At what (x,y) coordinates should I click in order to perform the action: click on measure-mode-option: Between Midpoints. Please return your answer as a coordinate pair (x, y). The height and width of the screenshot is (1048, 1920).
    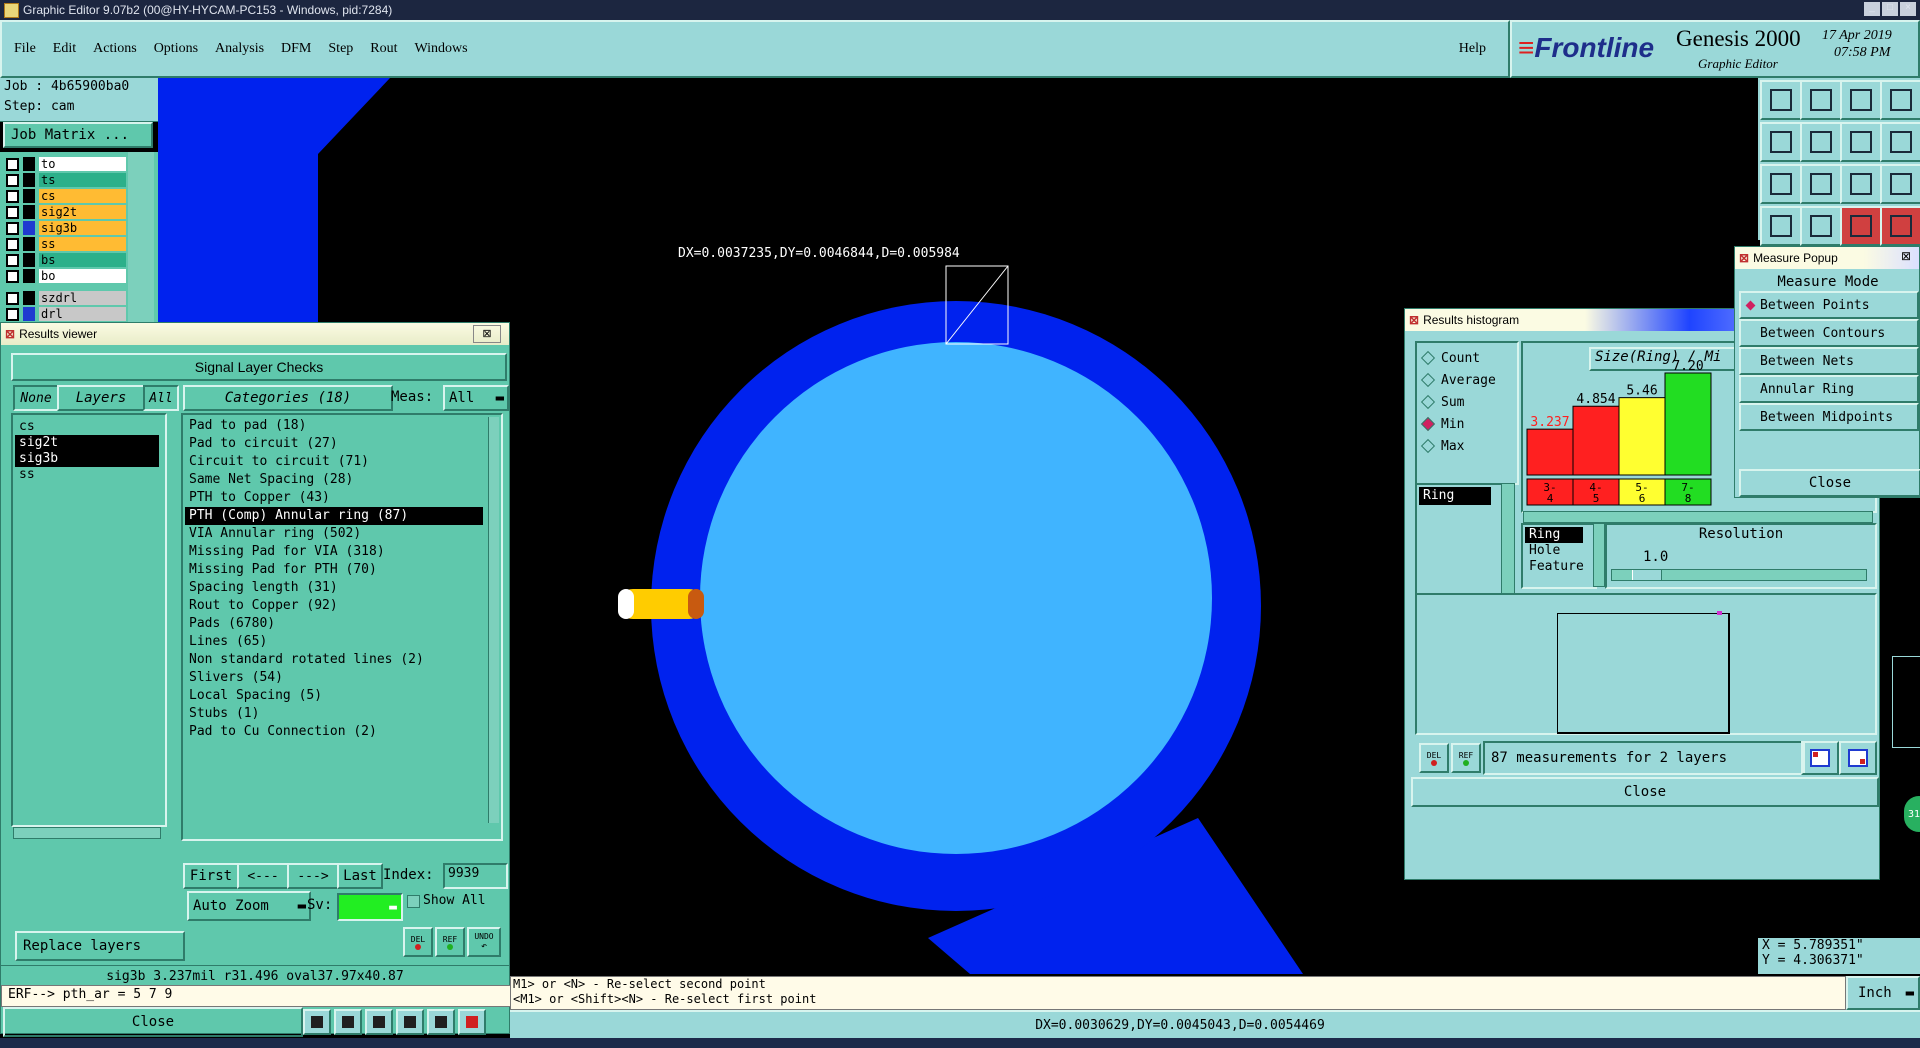
    Looking at the image, I should click on (1829, 417).